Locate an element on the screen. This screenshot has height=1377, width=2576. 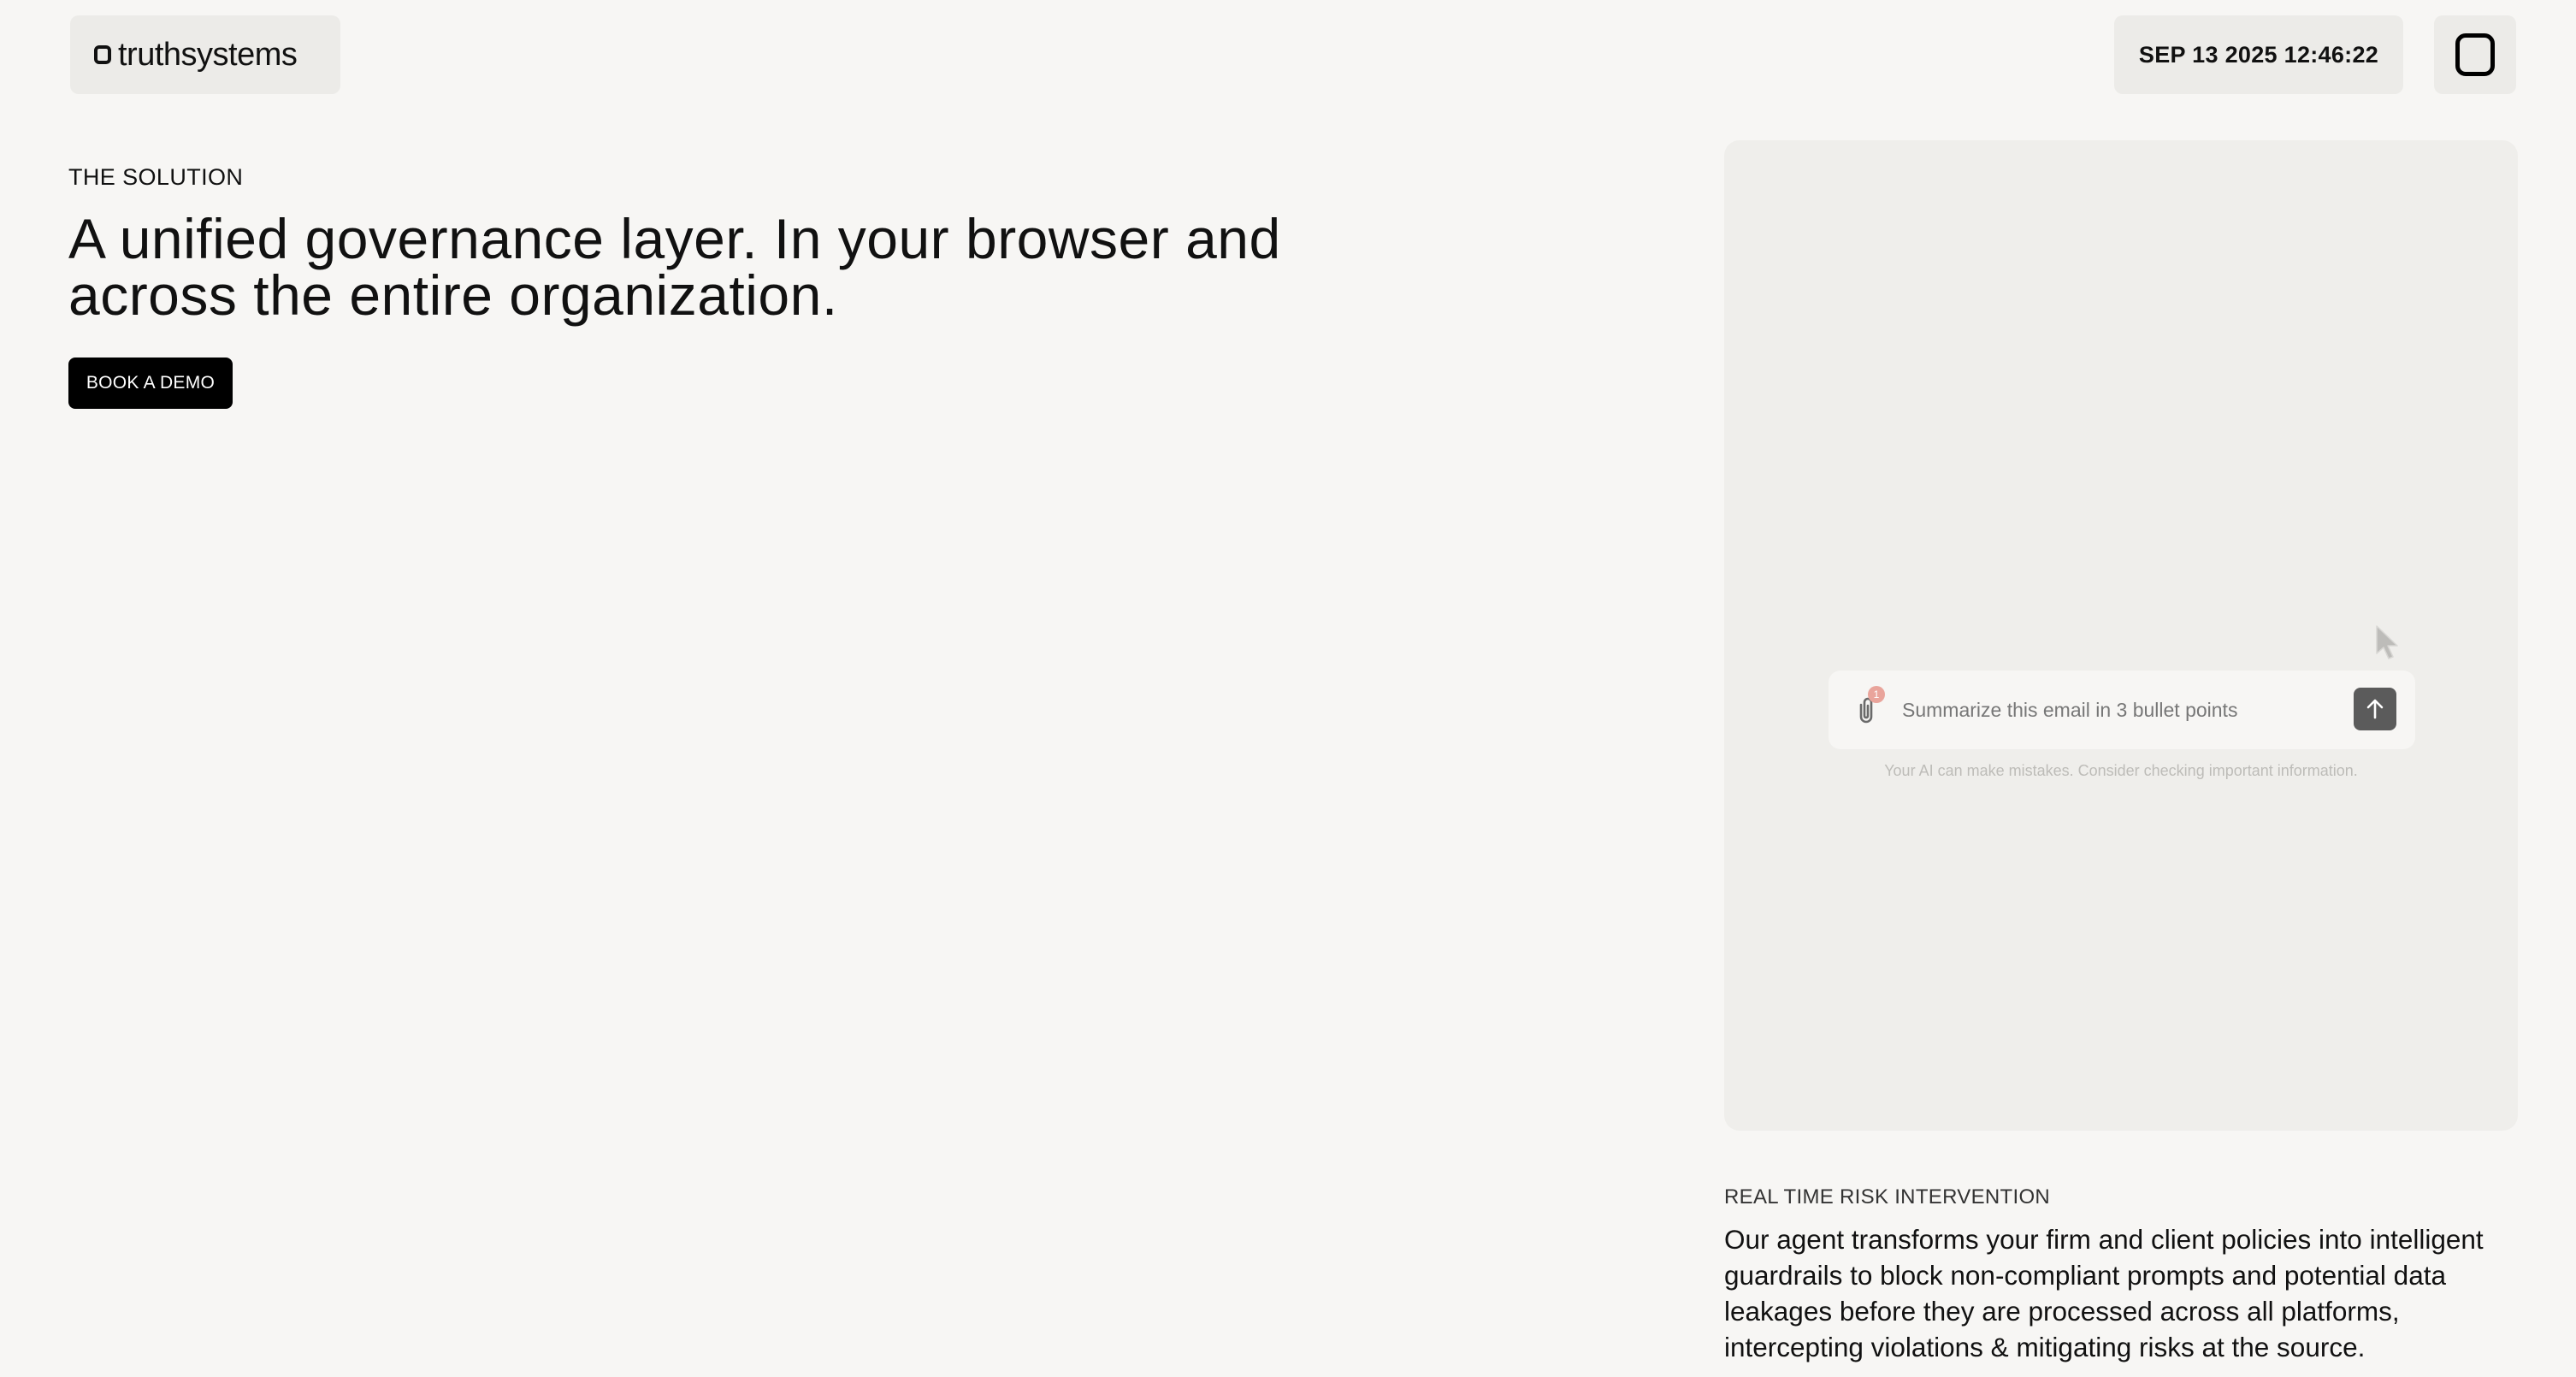
chat-input-text: Summarize this email in 3 bullet points is located at coordinates (2069, 710).